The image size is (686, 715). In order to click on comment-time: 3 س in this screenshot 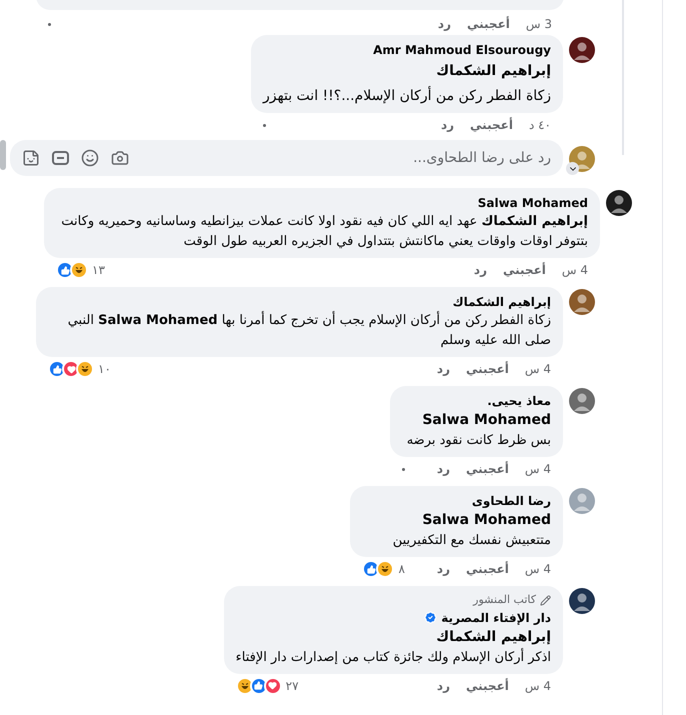, I will do `click(539, 24)`.